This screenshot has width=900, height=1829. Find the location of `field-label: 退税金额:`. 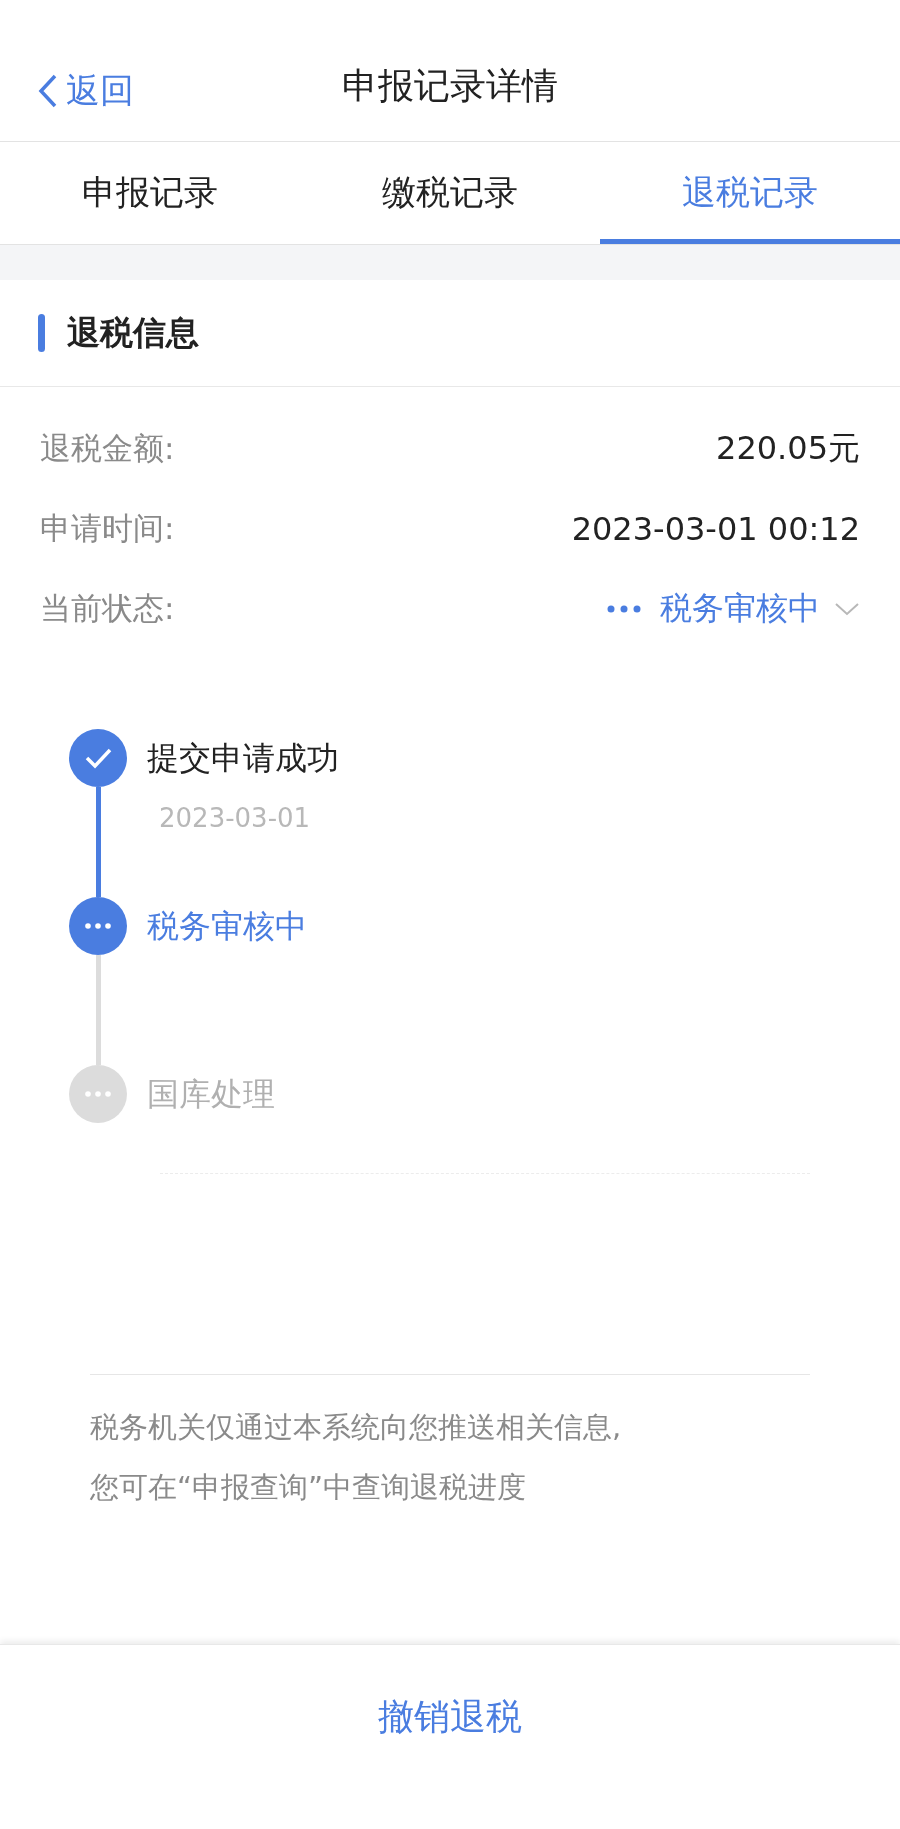

field-label: 退税金额: is located at coordinates (107, 448).